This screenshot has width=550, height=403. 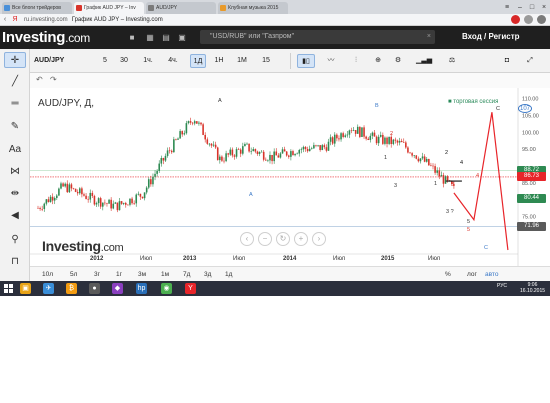 I want to click on zoom-out-button: −, so click(x=265, y=239).